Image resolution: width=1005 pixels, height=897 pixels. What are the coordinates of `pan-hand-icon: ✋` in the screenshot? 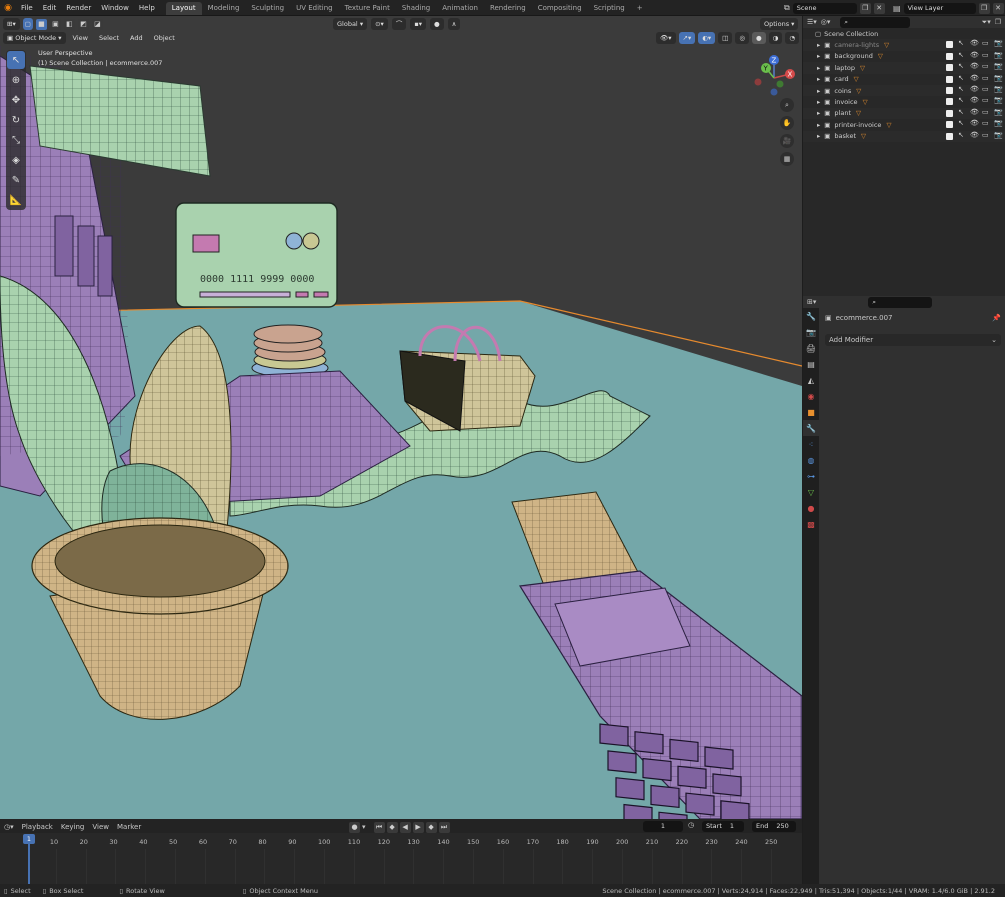 It's located at (787, 123).